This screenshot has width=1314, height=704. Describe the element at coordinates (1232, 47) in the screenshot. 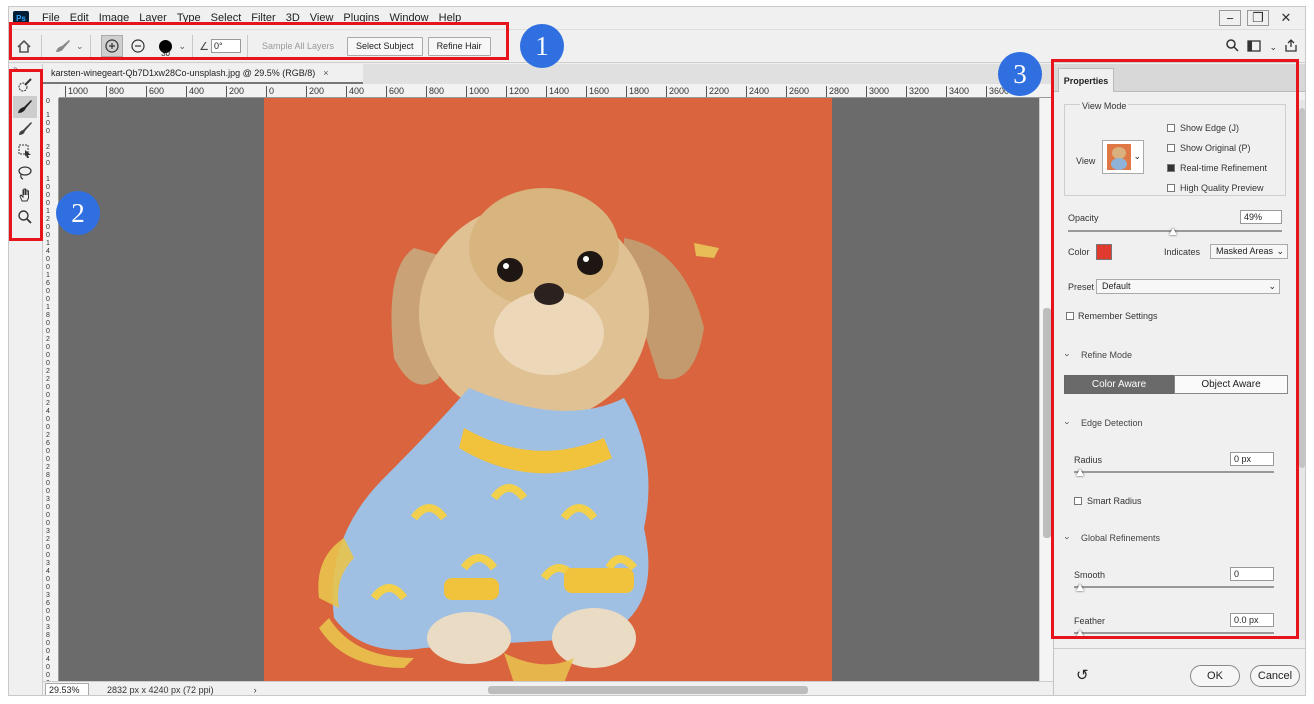

I see `search-icon` at that location.